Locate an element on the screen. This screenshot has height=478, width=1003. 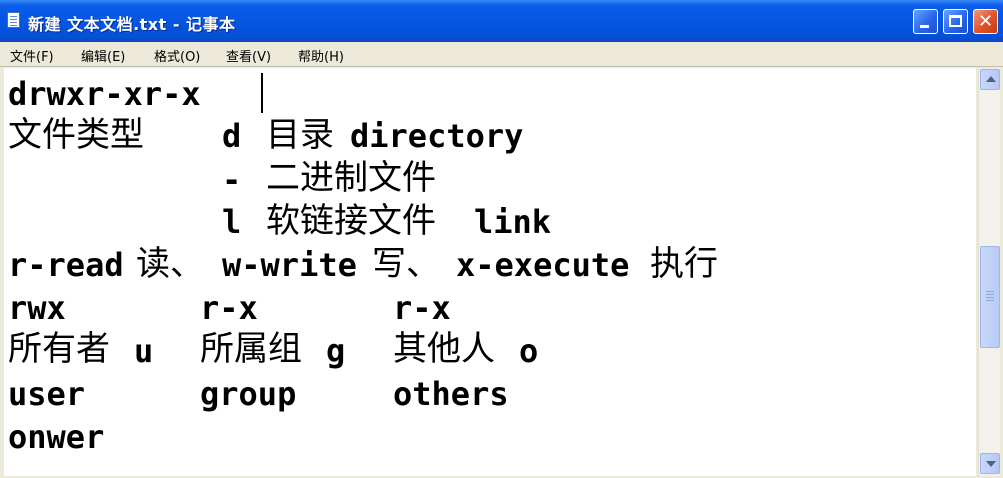
minimize-button is located at coordinates (925, 21).